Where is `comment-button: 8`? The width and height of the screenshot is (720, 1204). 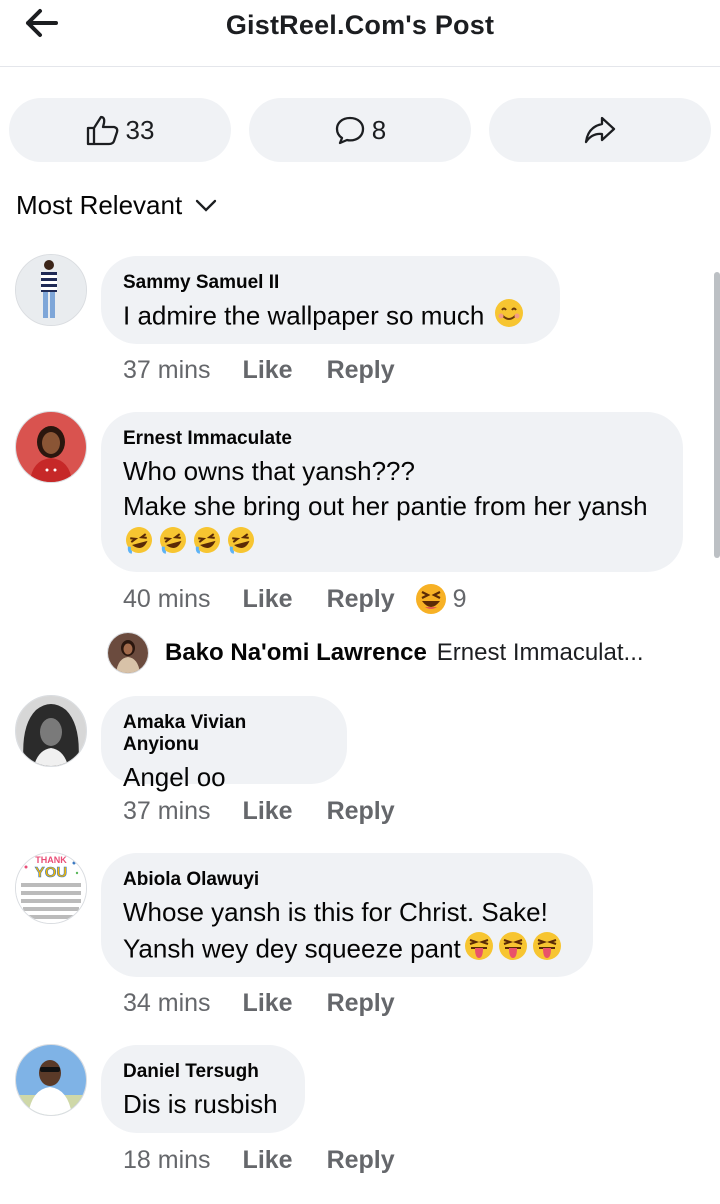
comment-button: 8 is located at coordinates (360, 130).